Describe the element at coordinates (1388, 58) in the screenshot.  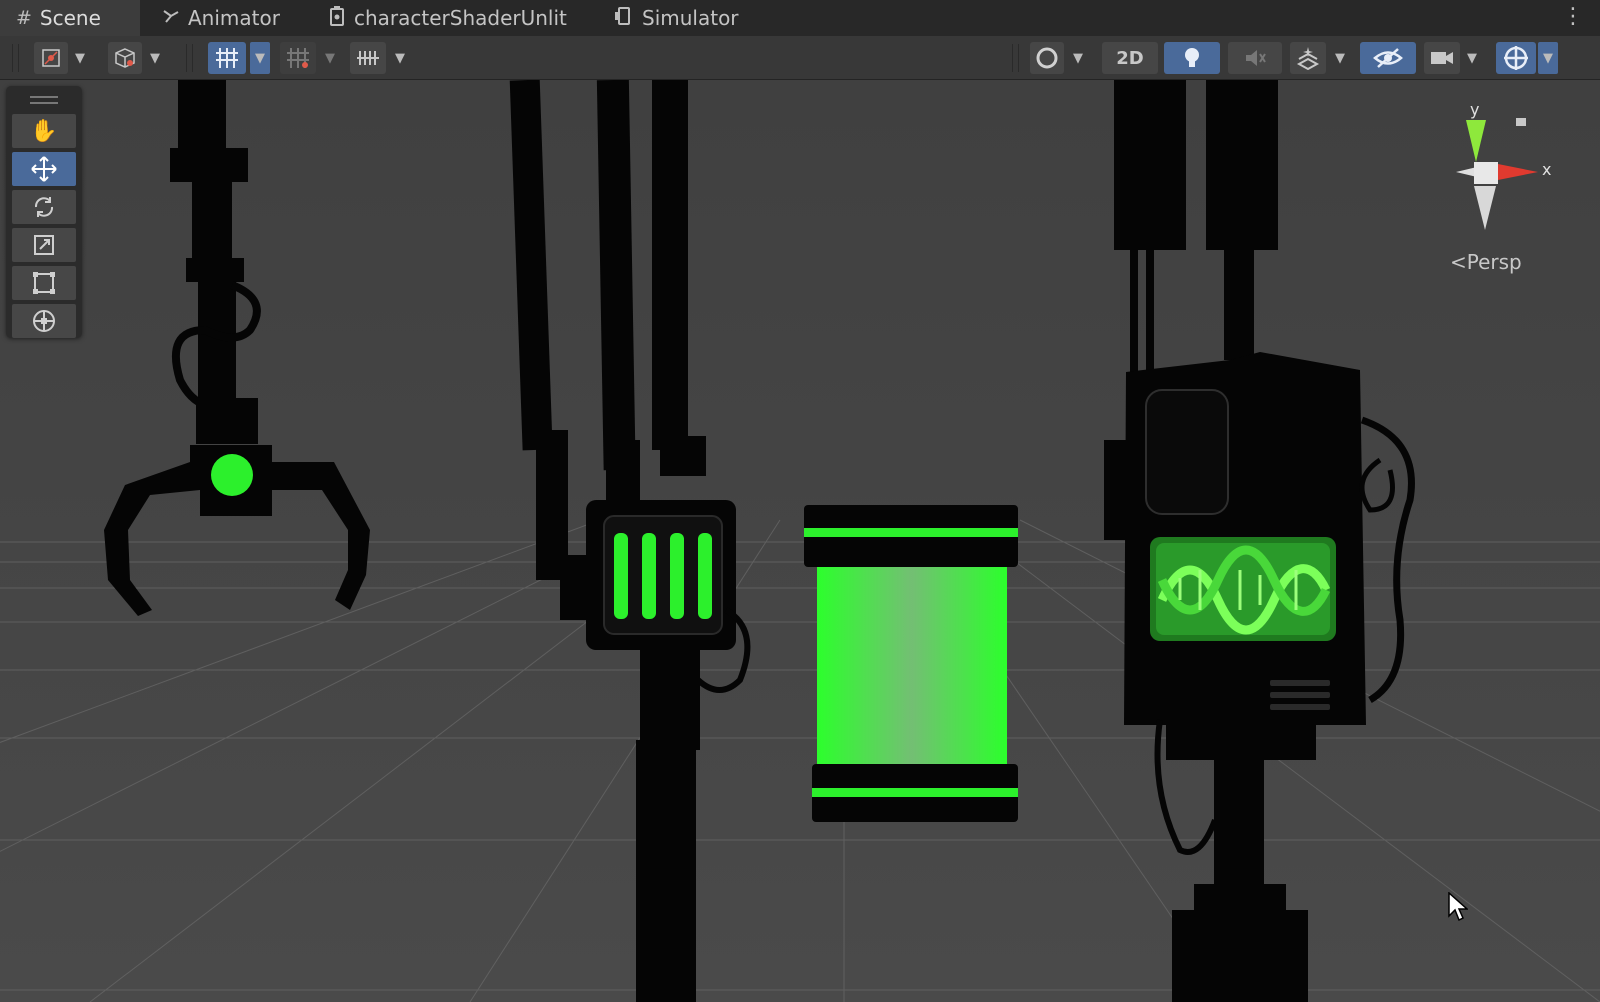
I see `scene-visibility-icon` at that location.